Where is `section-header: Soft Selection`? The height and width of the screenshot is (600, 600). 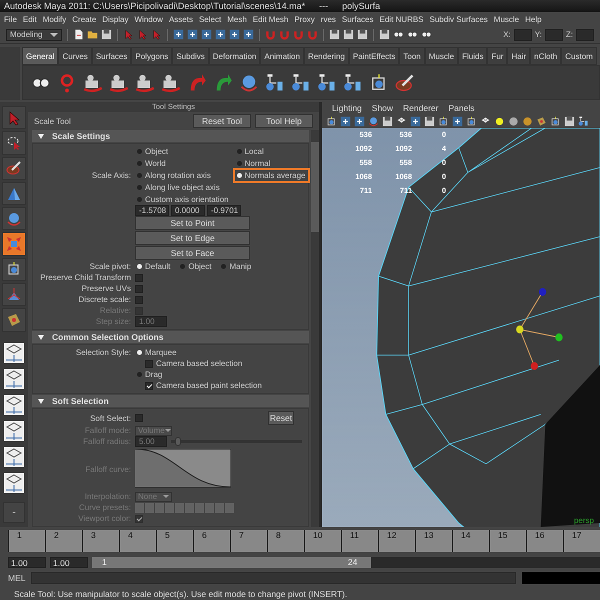 section-header: Soft Selection is located at coordinates (170, 401).